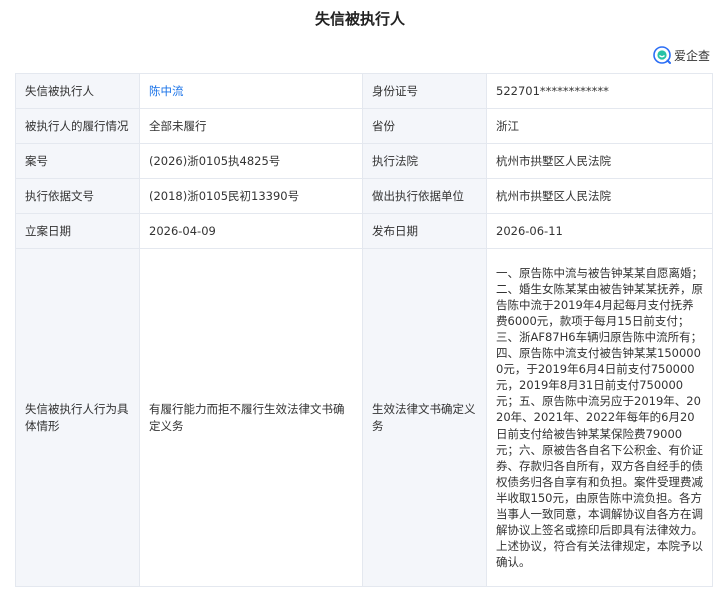 This screenshot has width=720, height=601. I want to click on value-publish-date: 2026-06-11, so click(599, 231).